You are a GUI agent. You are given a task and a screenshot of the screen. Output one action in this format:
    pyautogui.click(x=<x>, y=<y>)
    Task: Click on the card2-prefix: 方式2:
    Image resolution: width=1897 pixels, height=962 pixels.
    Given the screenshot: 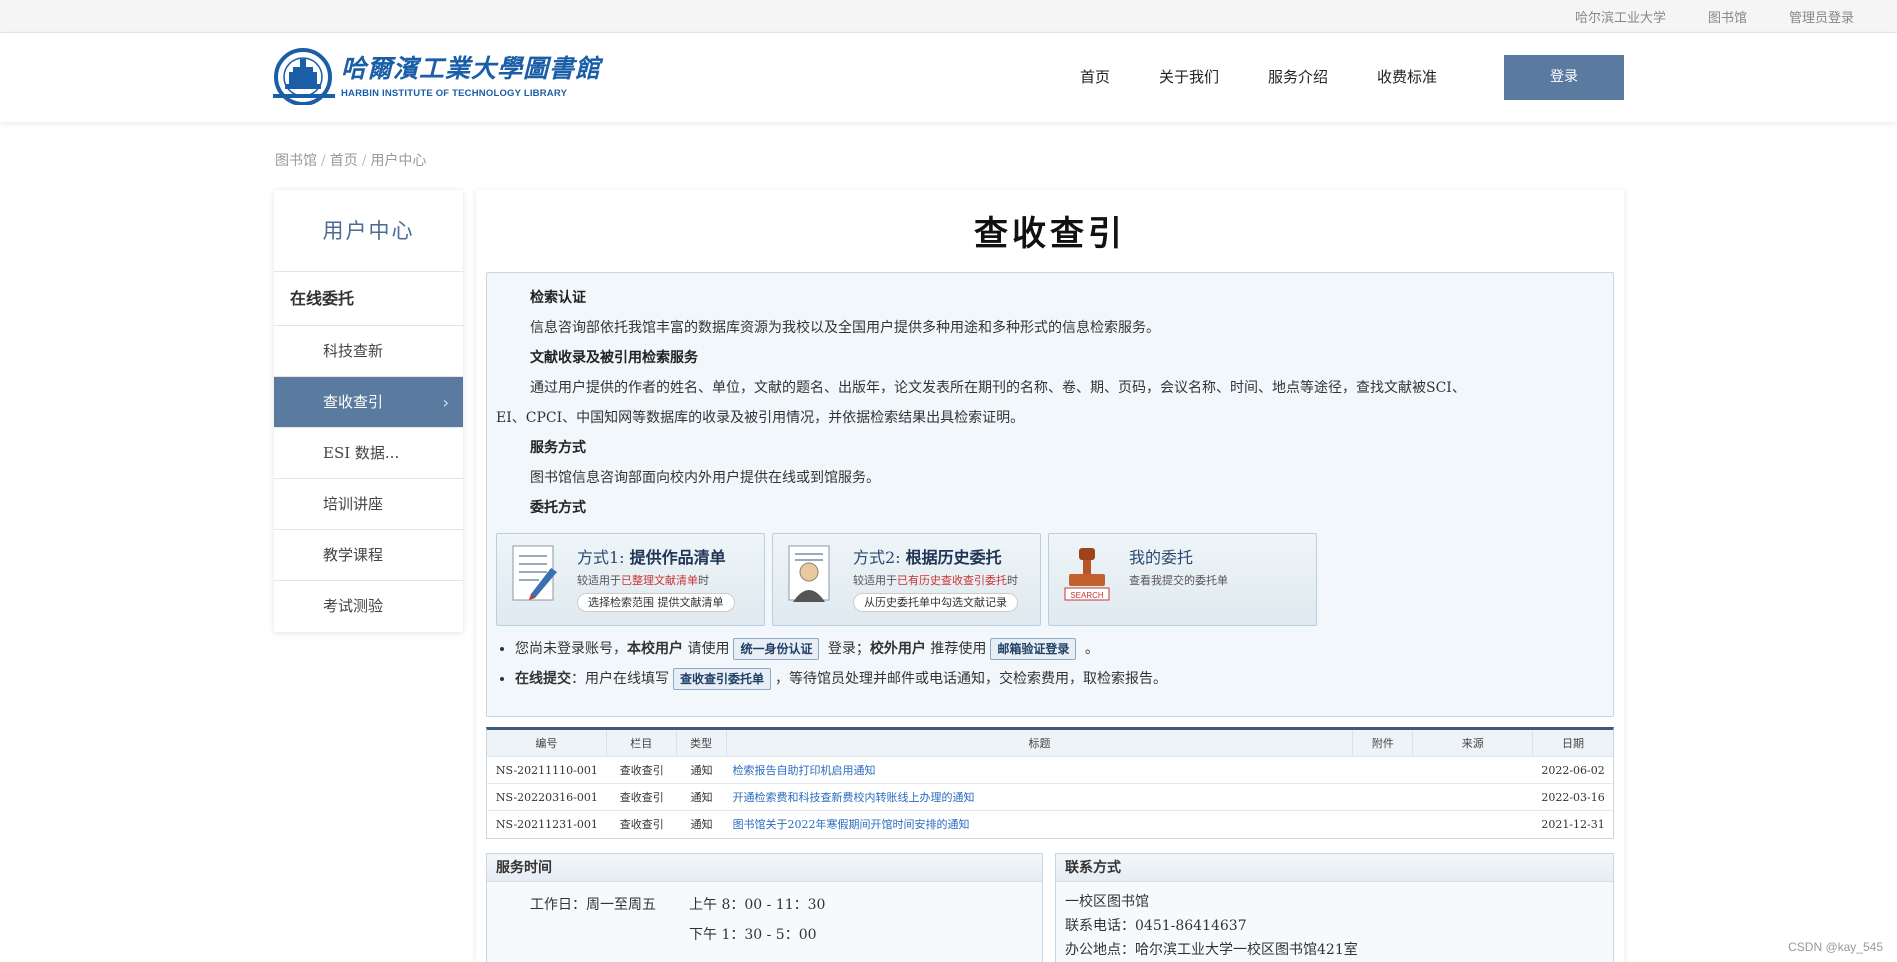 What is the action you would take?
    pyautogui.click(x=877, y=557)
    